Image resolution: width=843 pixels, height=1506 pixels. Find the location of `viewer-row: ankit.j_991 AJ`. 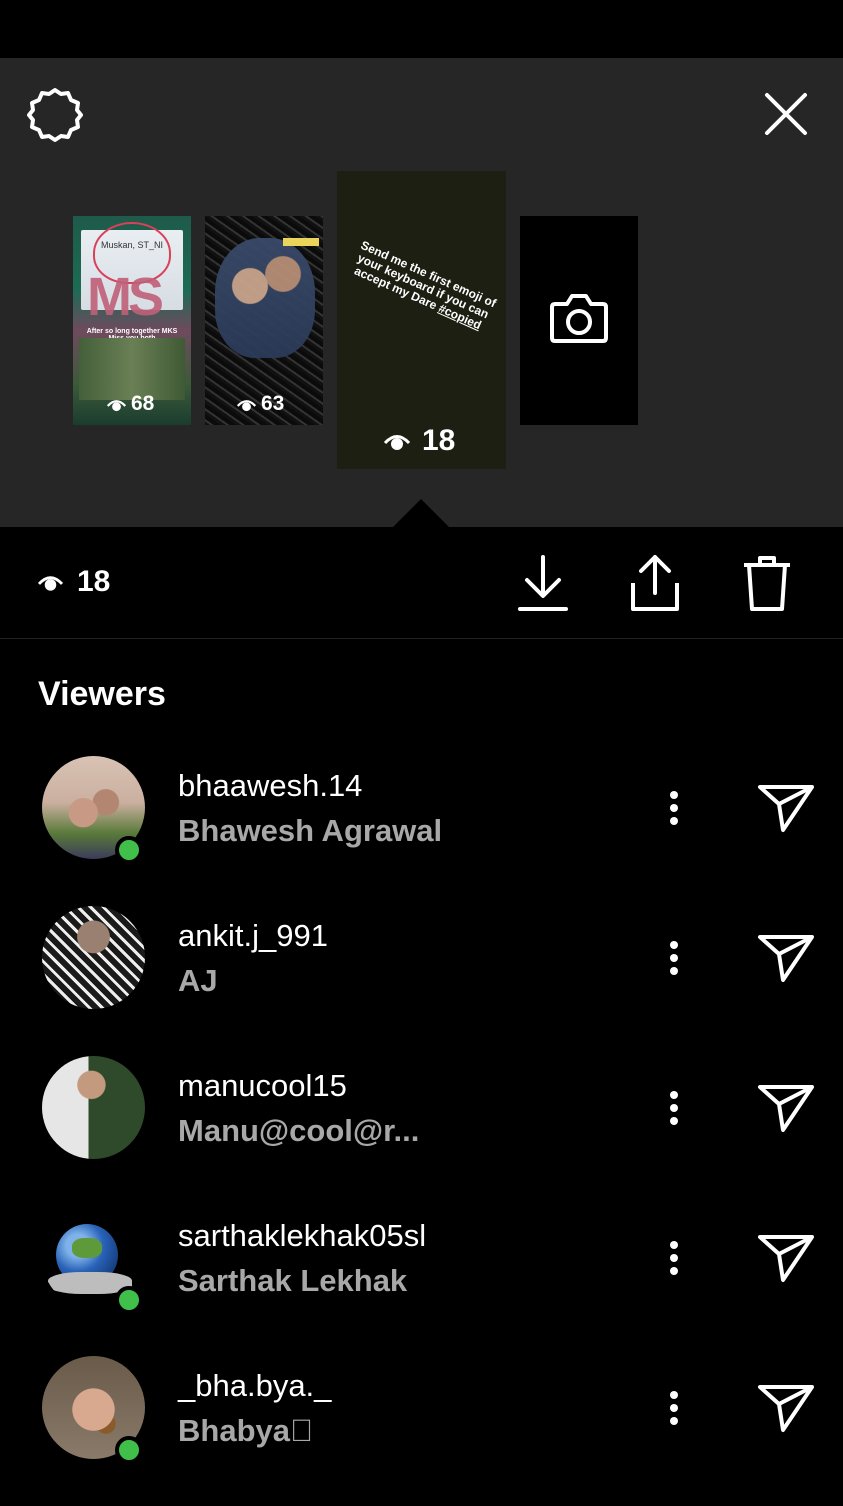

viewer-row: ankit.j_991 AJ is located at coordinates (421, 981).